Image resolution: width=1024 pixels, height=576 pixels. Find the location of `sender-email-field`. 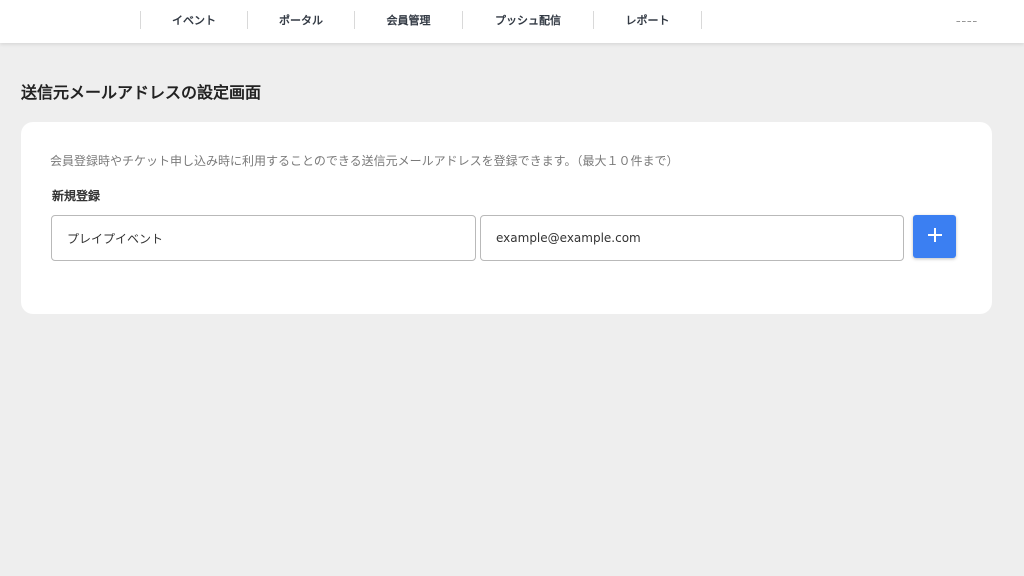

sender-email-field is located at coordinates (692, 238).